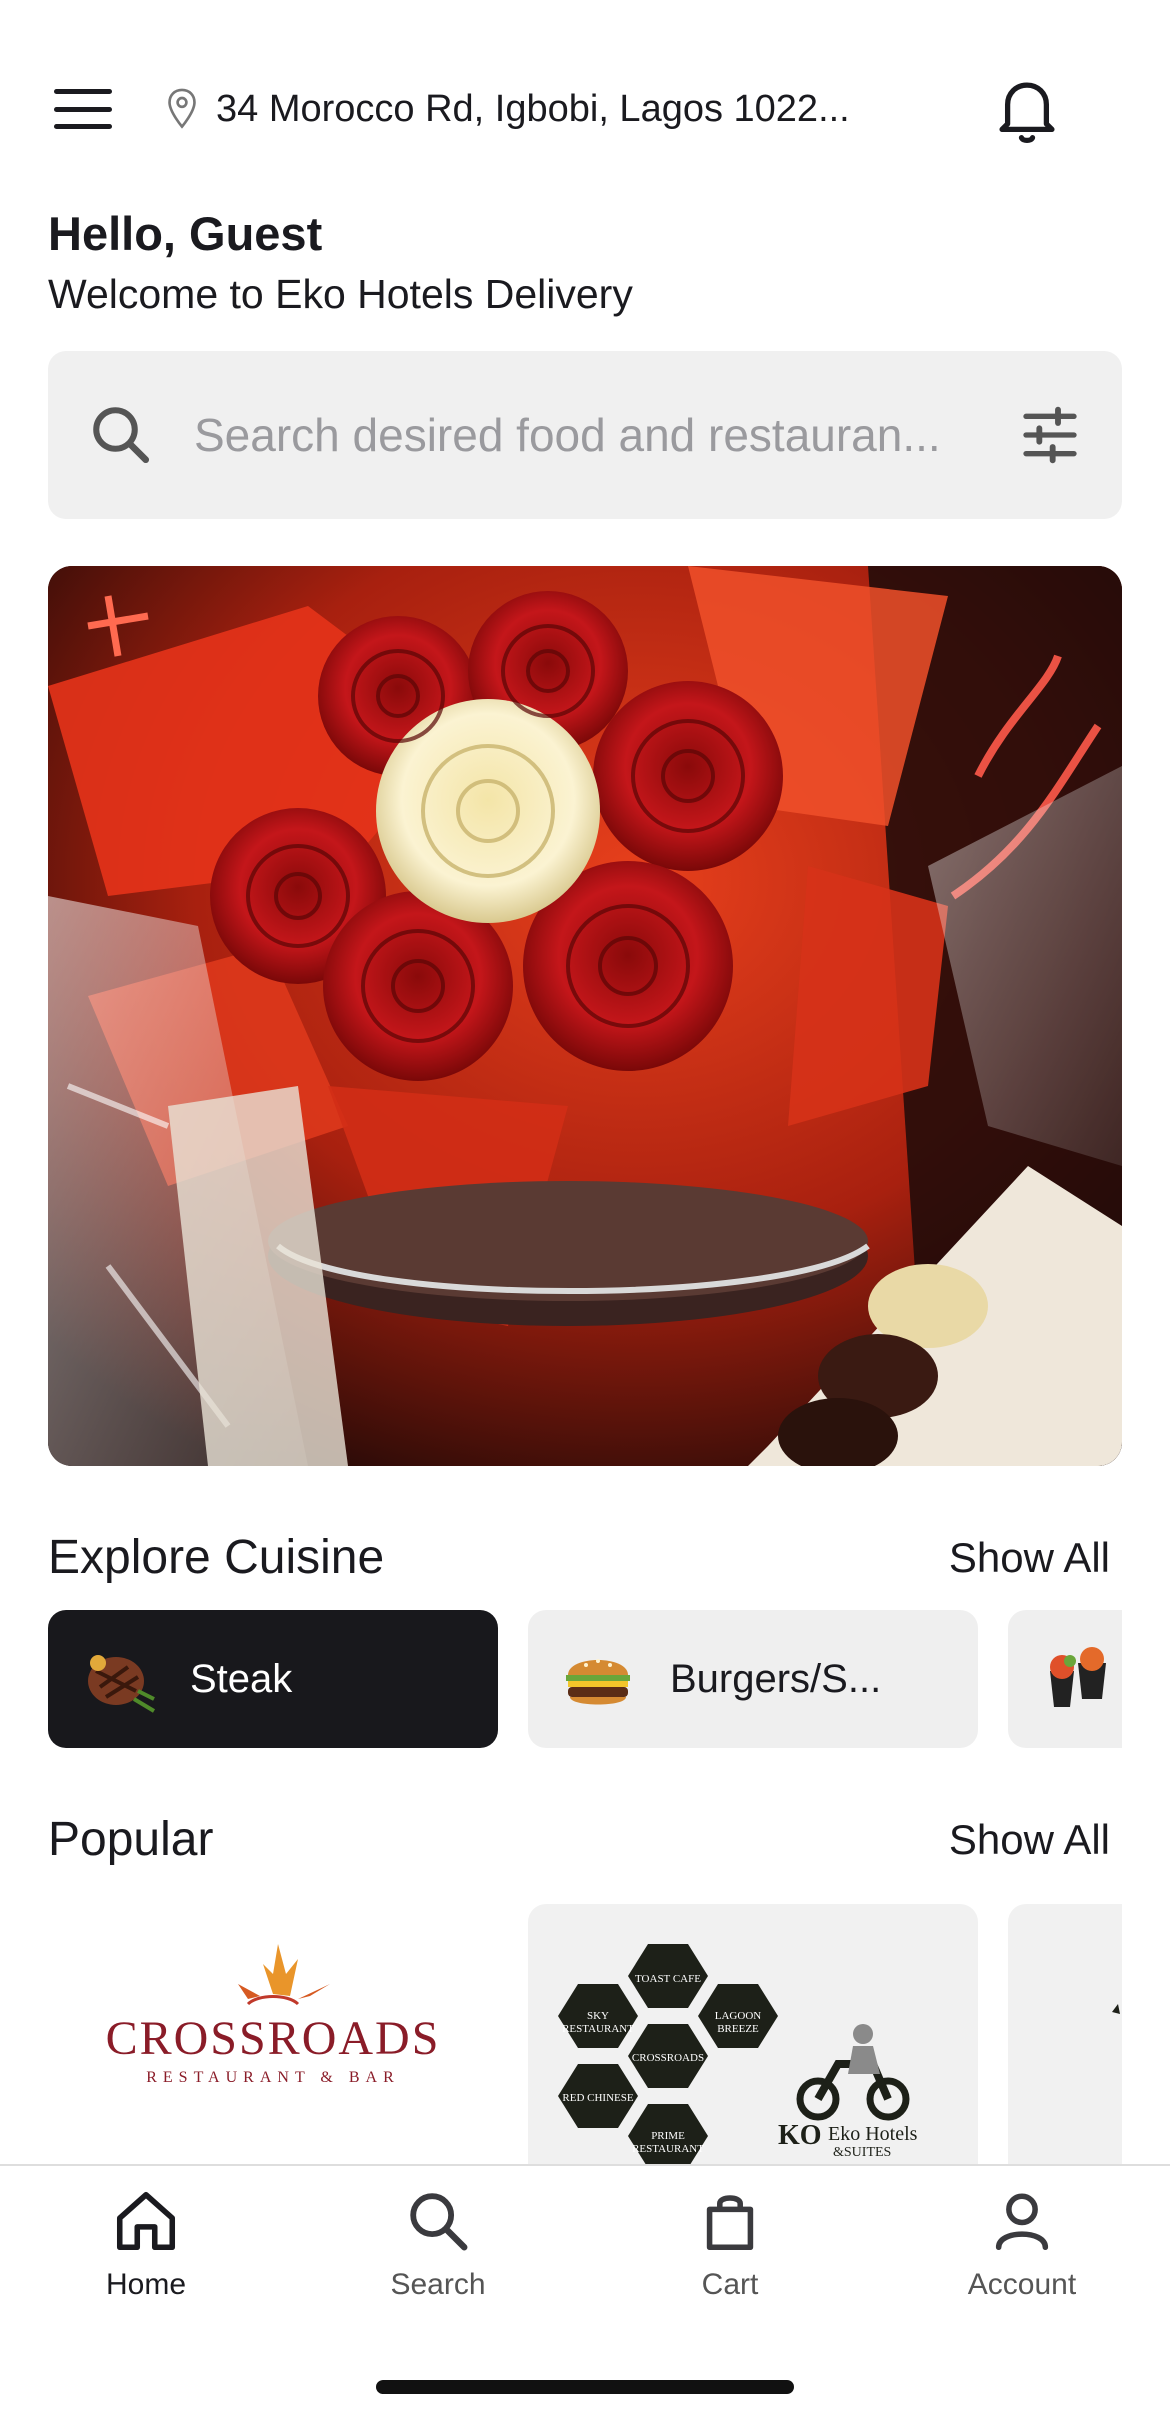 This screenshot has width=1170, height=2424. I want to click on steak-icon, so click(122, 1684).